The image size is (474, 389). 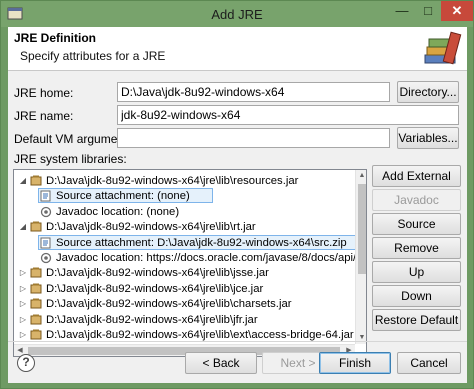 What do you see at coordinates (457, 11) in the screenshot?
I see `close-button: ✕` at bounding box center [457, 11].